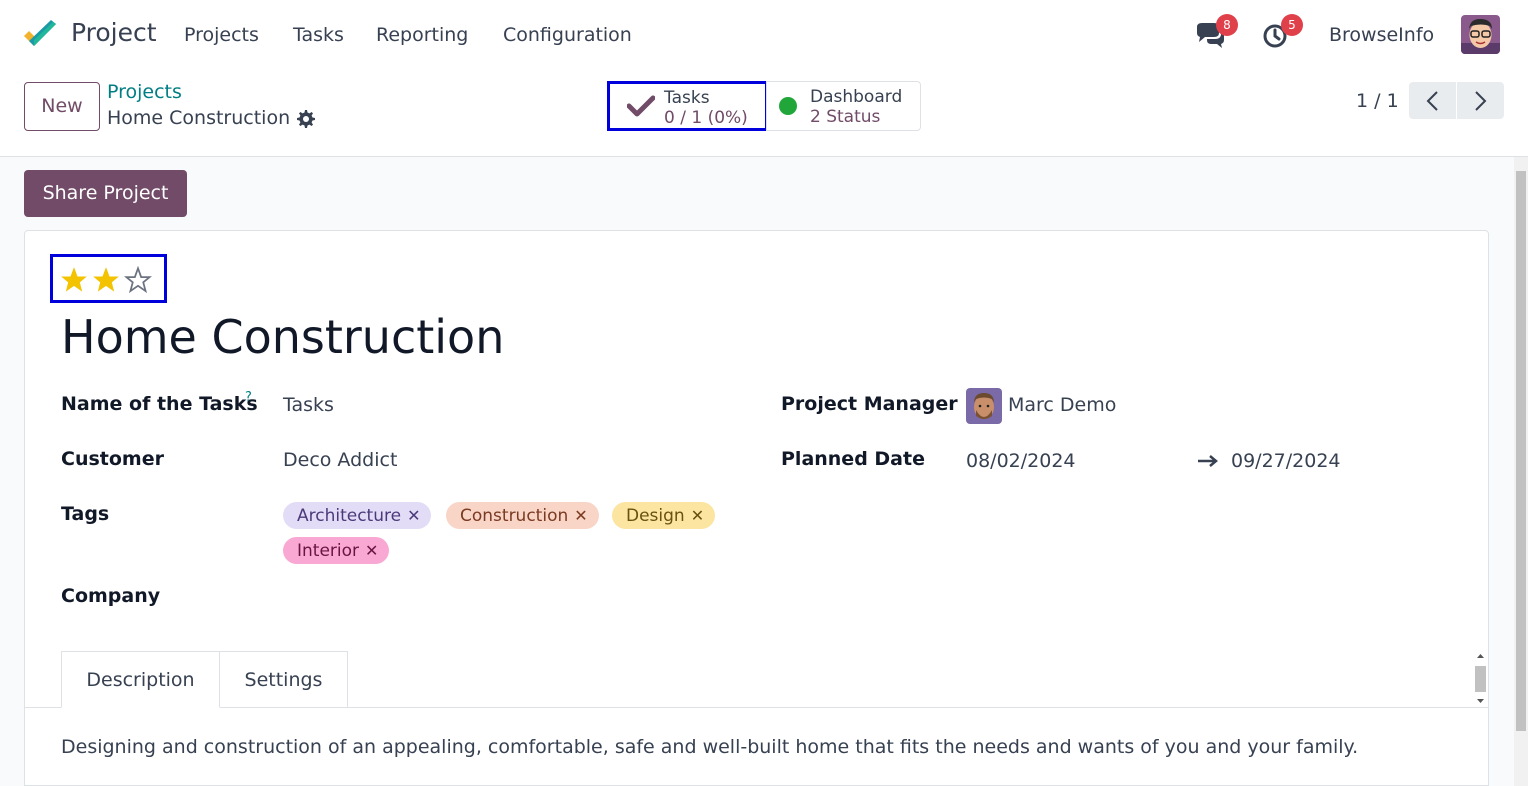 The height and width of the screenshot is (786, 1528). What do you see at coordinates (1208, 461) in the screenshot?
I see `arrow-right-icon` at bounding box center [1208, 461].